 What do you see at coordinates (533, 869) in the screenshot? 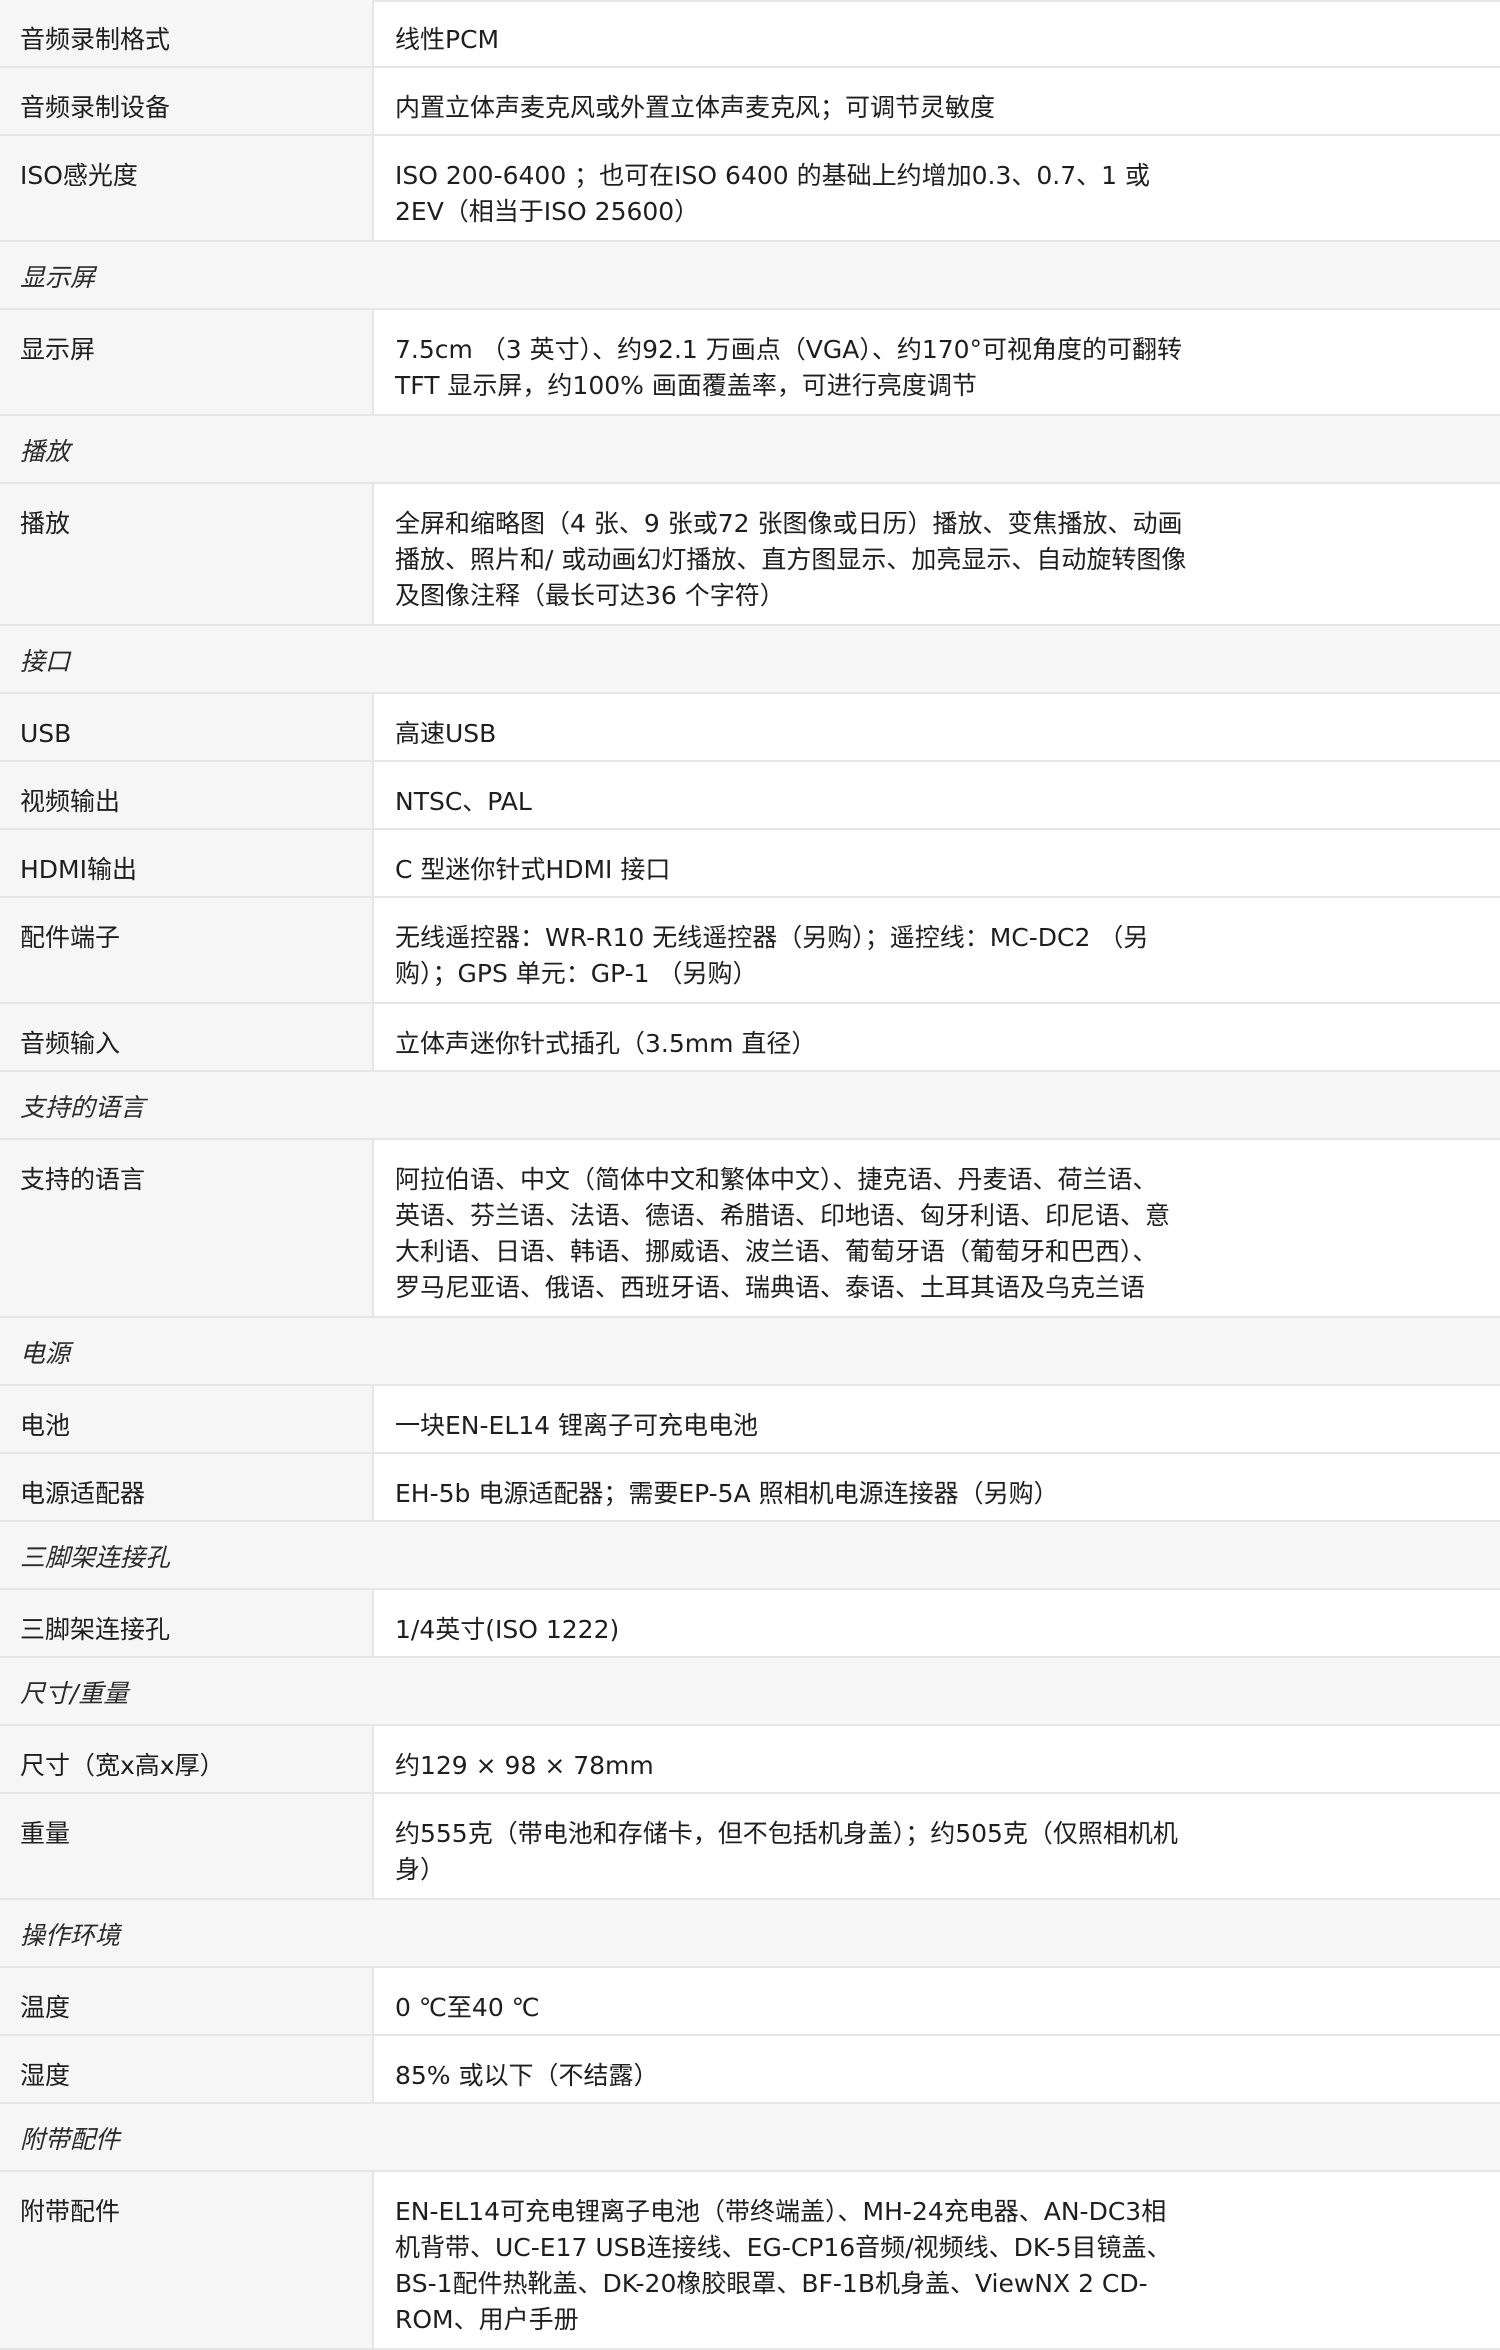
I see `spec-value-line: C 型迷你针式HDMI 接口` at bounding box center [533, 869].